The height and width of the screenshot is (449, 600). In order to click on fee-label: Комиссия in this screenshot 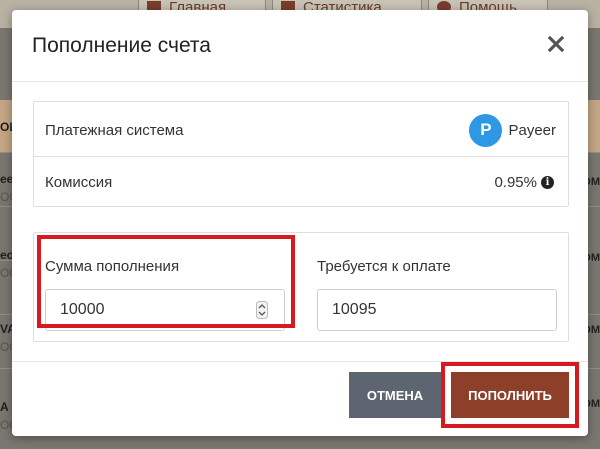, I will do `click(79, 182)`.